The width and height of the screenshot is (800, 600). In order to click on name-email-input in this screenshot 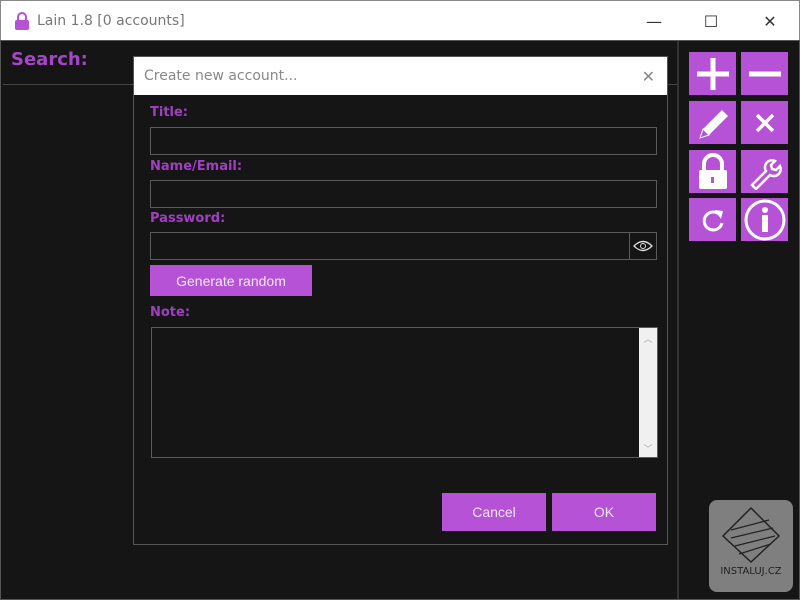, I will do `click(403, 194)`.